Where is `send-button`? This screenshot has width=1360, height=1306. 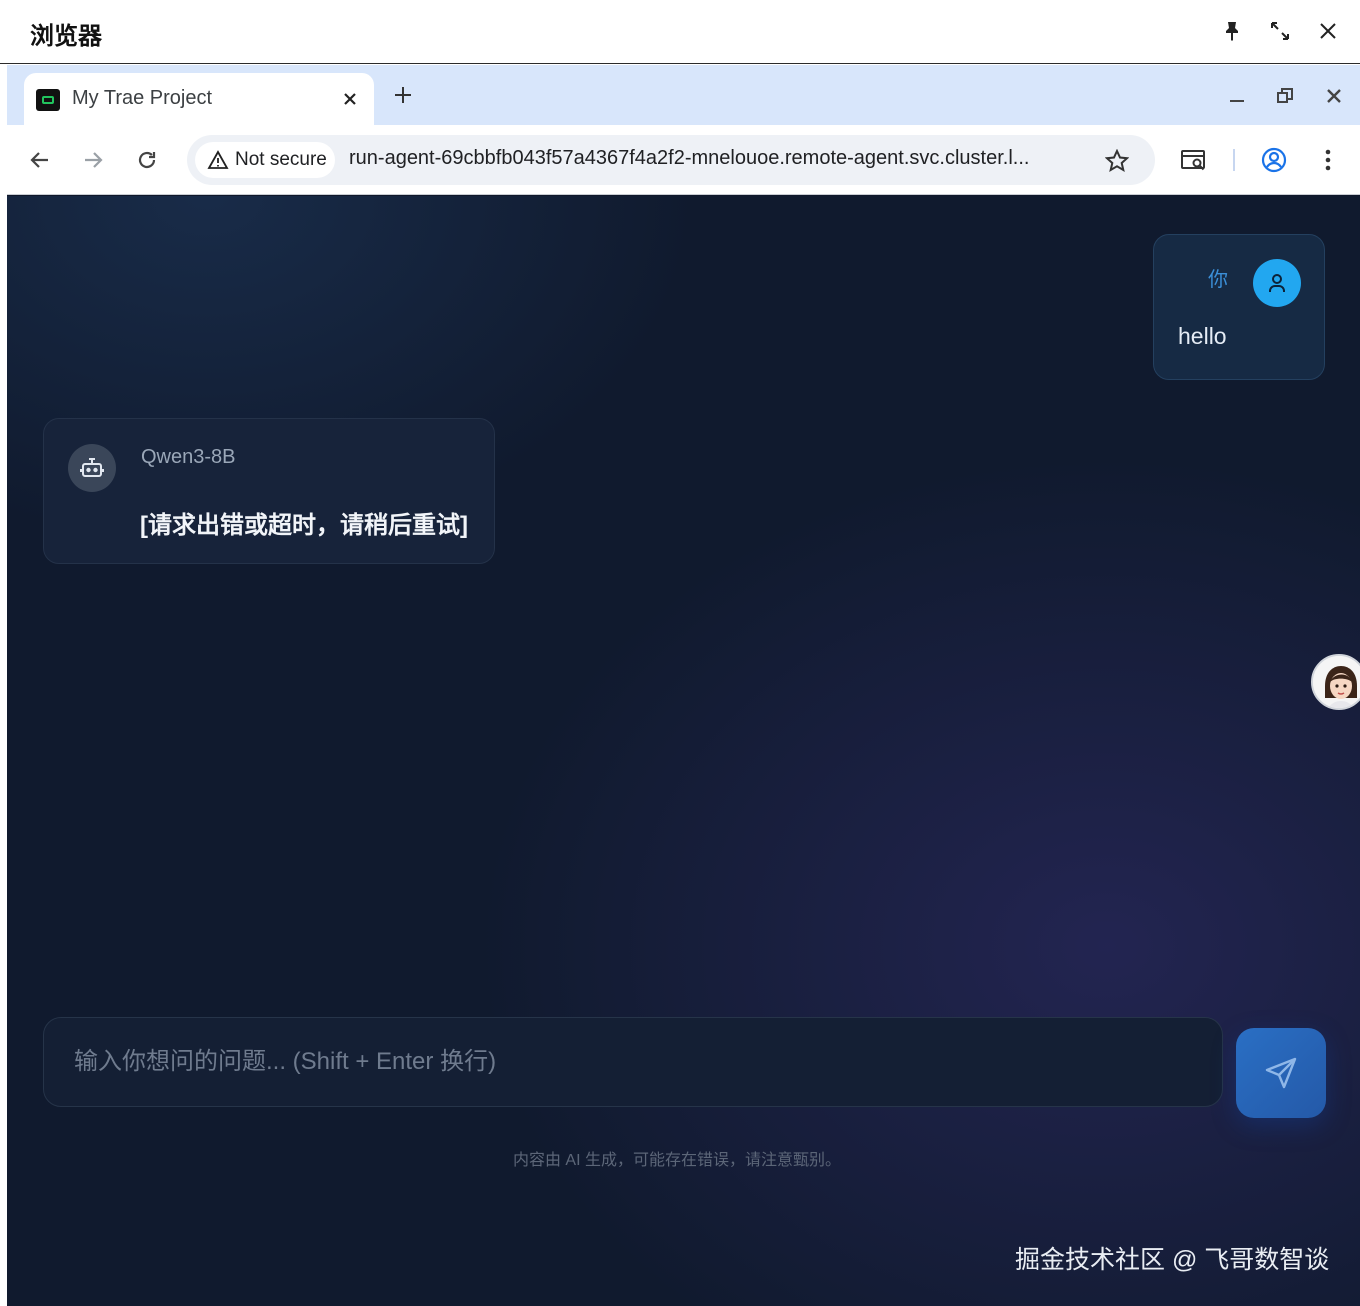 send-button is located at coordinates (1281, 1073).